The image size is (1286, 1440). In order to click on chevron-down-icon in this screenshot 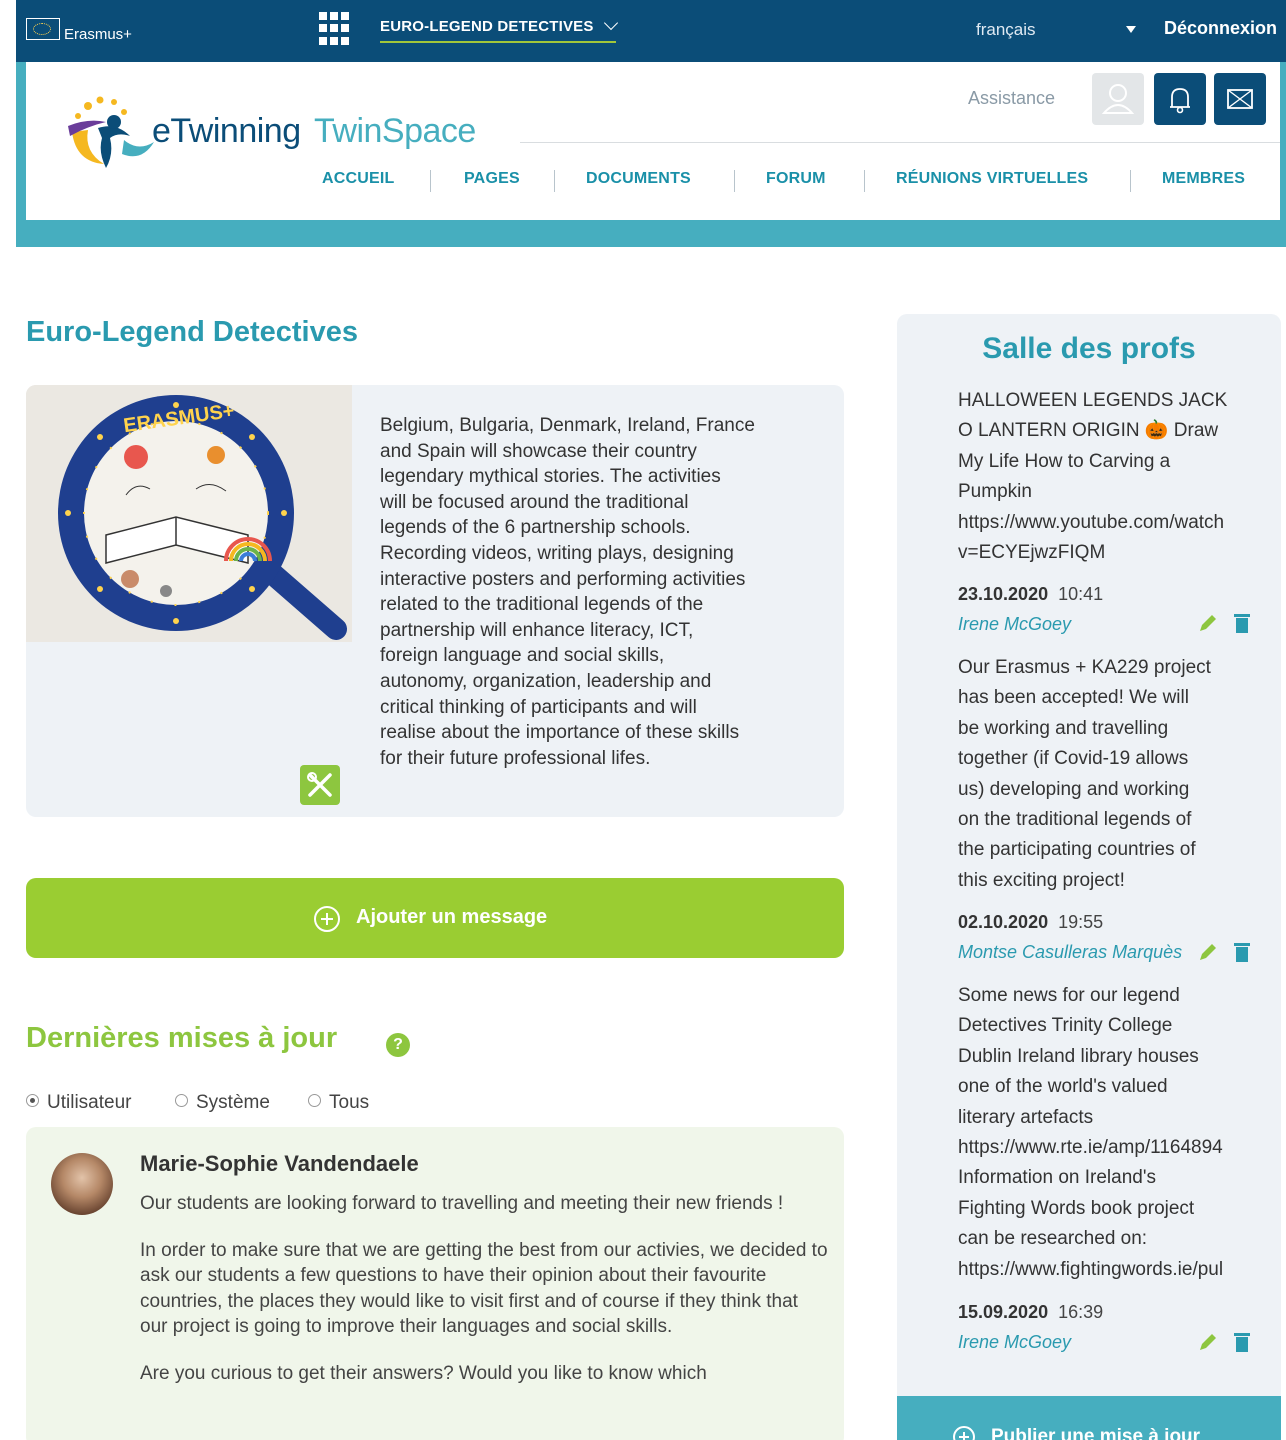, I will do `click(610, 23)`.